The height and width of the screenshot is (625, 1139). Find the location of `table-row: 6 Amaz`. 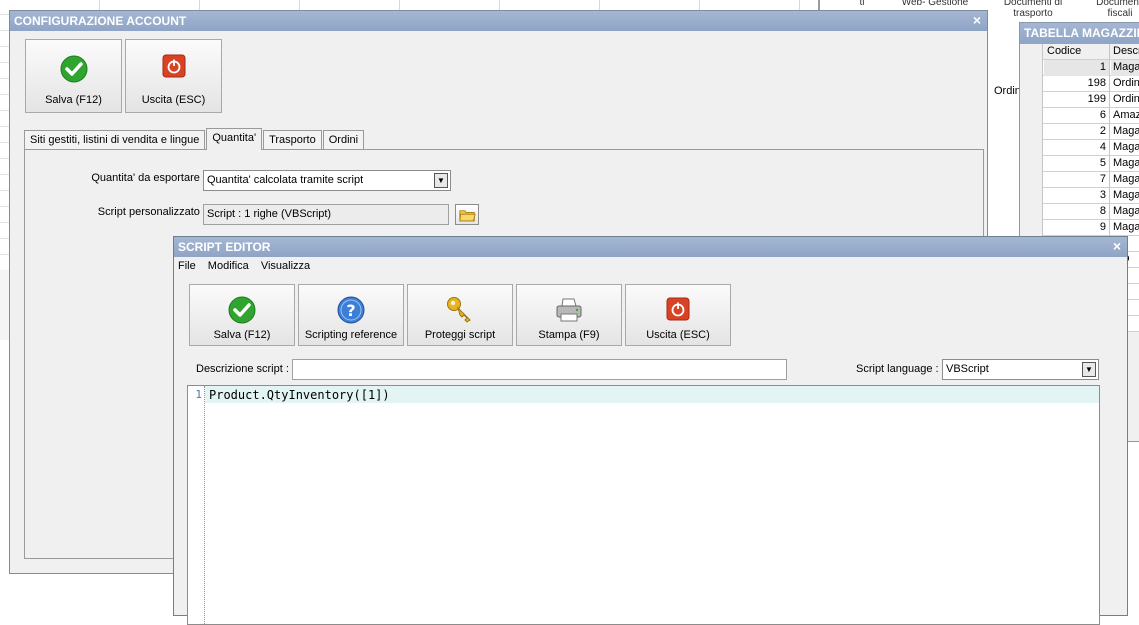

table-row: 6 Amaz is located at coordinates (1084, 116).